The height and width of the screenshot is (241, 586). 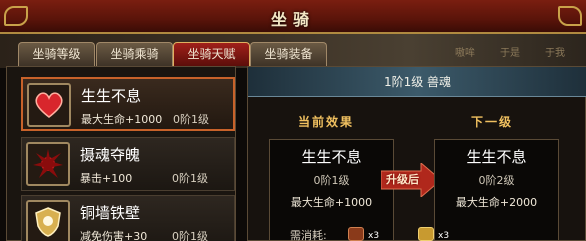 I want to click on talent-item: 生生不息 最大生命+1000 0阶1级, so click(x=128, y=104).